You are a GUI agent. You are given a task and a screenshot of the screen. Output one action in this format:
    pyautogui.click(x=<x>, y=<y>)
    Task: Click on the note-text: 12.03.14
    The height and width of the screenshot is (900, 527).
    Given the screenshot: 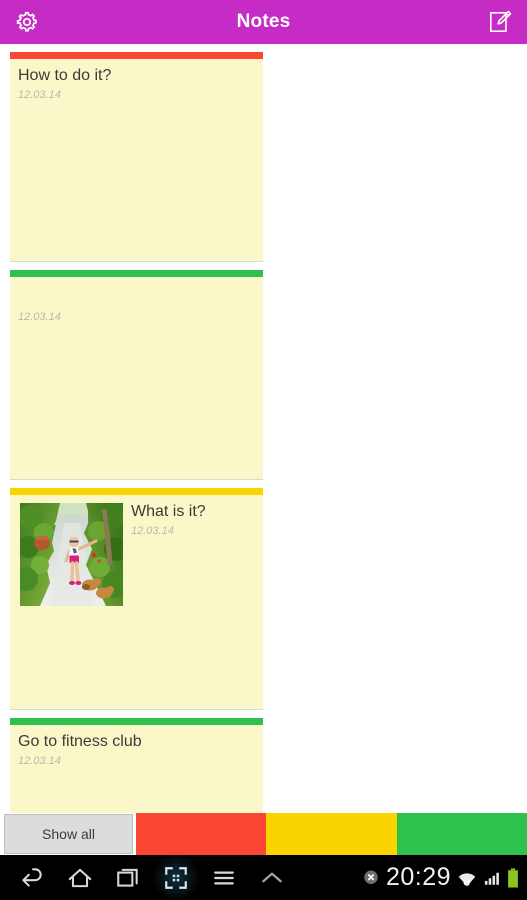 What is the action you would take?
    pyautogui.click(x=136, y=303)
    